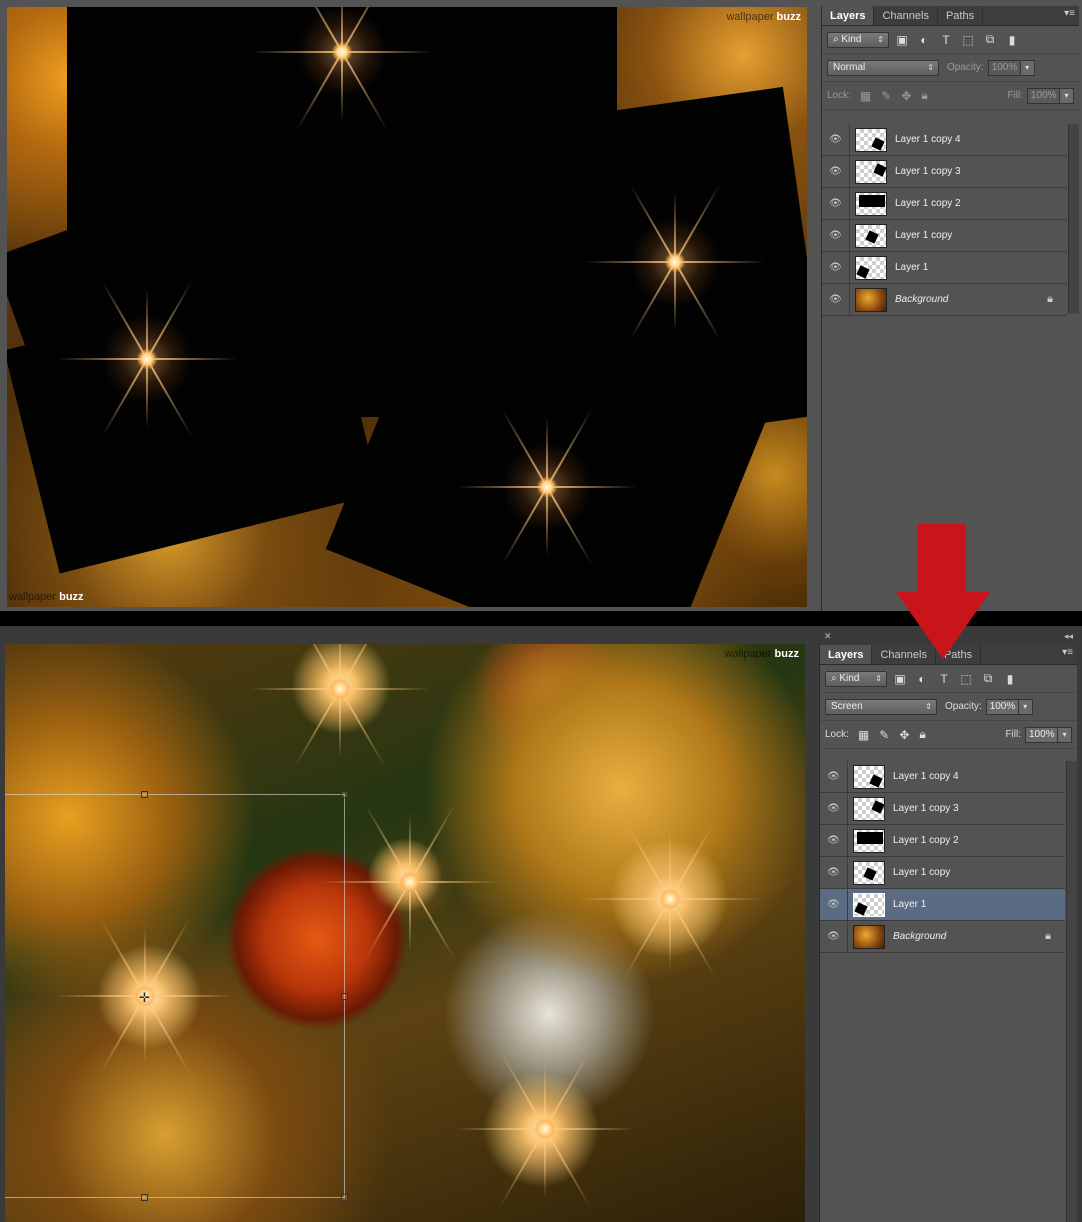  Describe the element at coordinates (883, 67) in the screenshot. I see `blend-mode-select: Normal ⇕` at that location.